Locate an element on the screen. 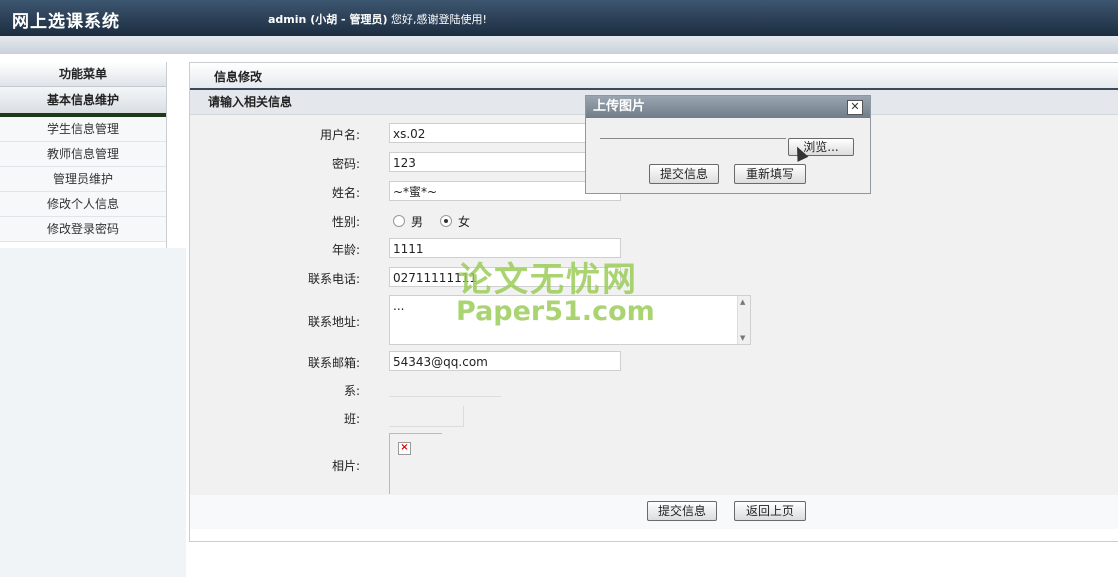  photo-label: 相片: is located at coordinates (345, 466).